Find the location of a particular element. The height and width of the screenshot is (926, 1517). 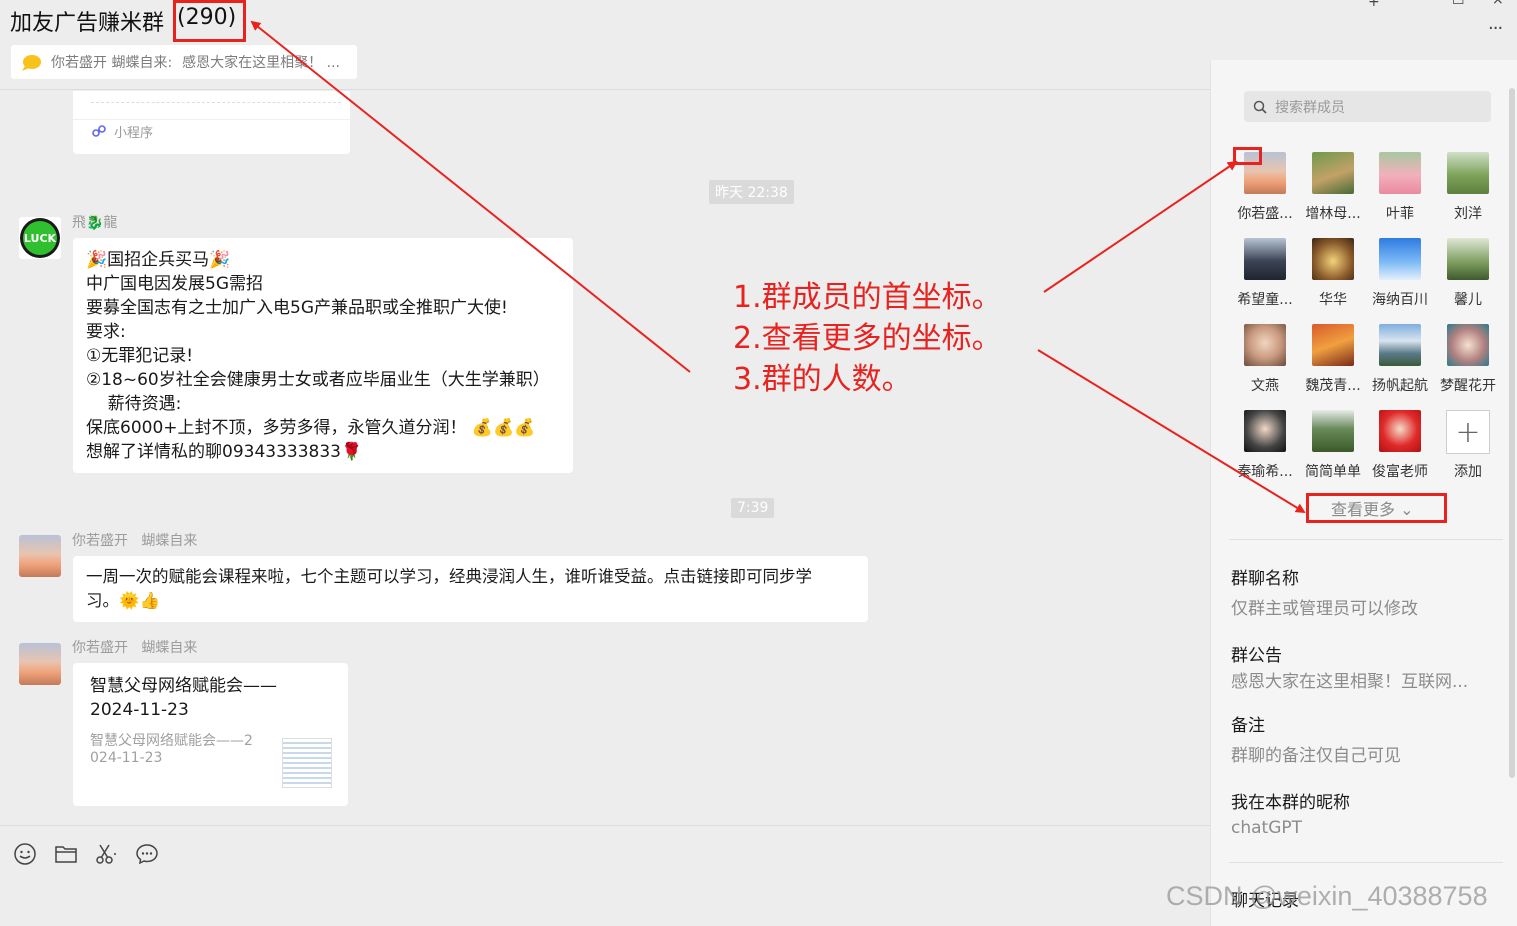

arrow-to-first-member is located at coordinates (1140, 226).